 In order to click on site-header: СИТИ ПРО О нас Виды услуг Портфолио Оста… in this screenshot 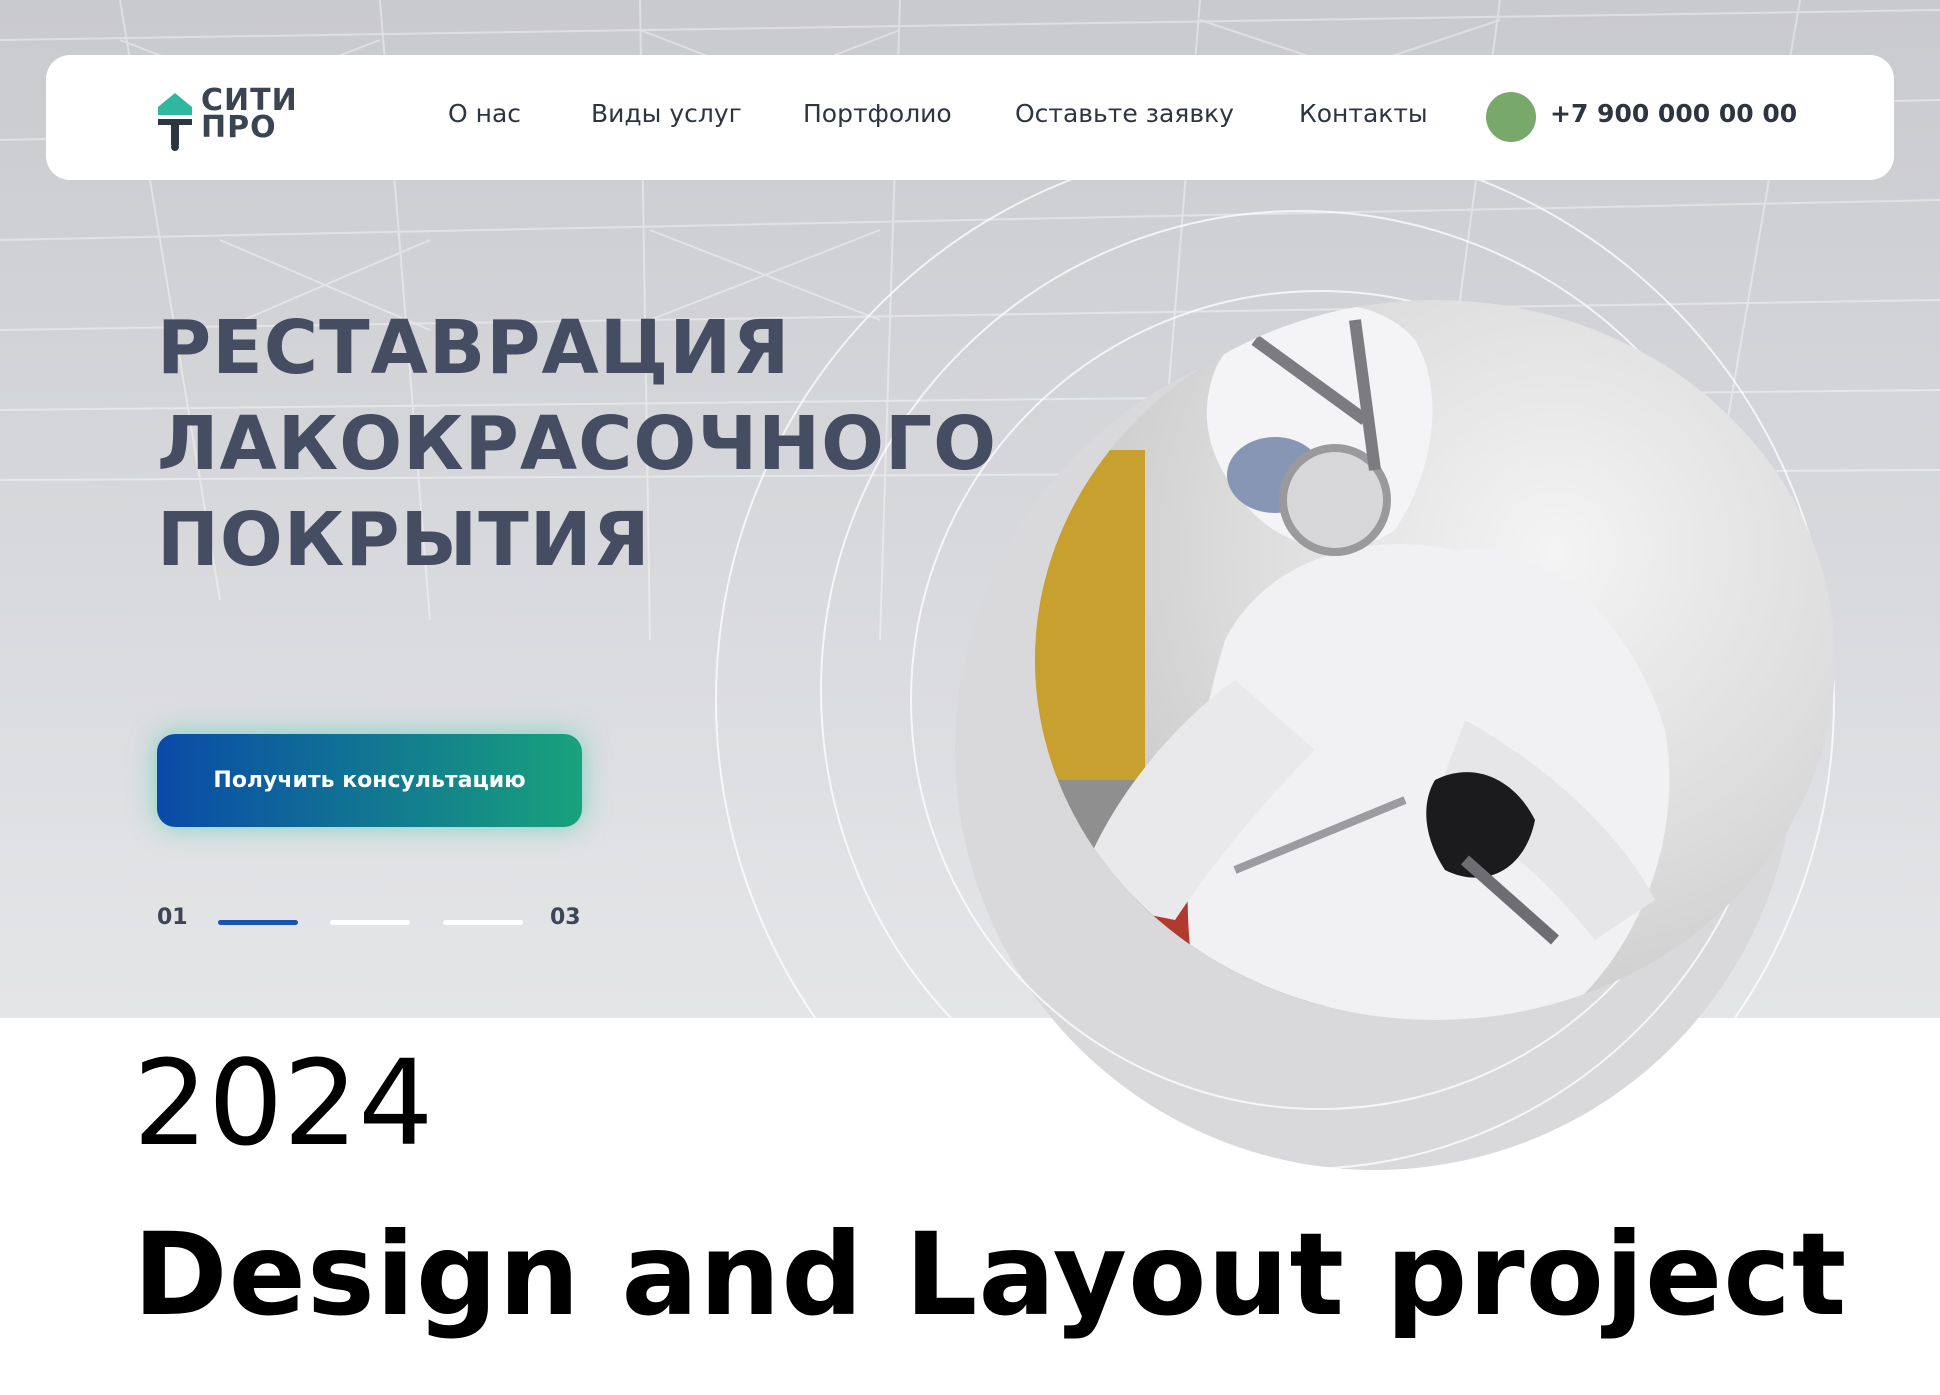, I will do `click(970, 117)`.